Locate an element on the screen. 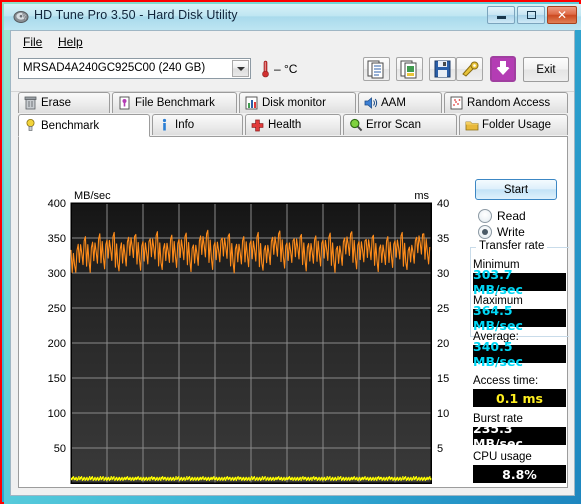  download-arrow-icon is located at coordinates (503, 69).